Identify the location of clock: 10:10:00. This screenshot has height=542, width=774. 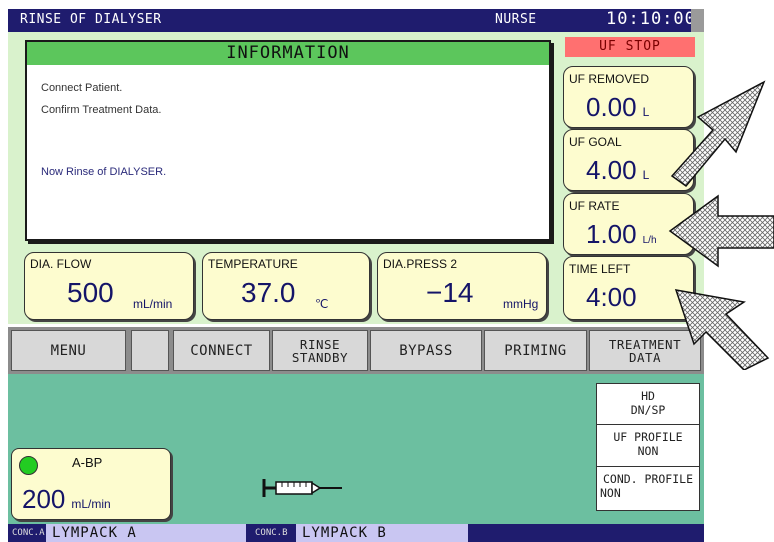
(651, 19).